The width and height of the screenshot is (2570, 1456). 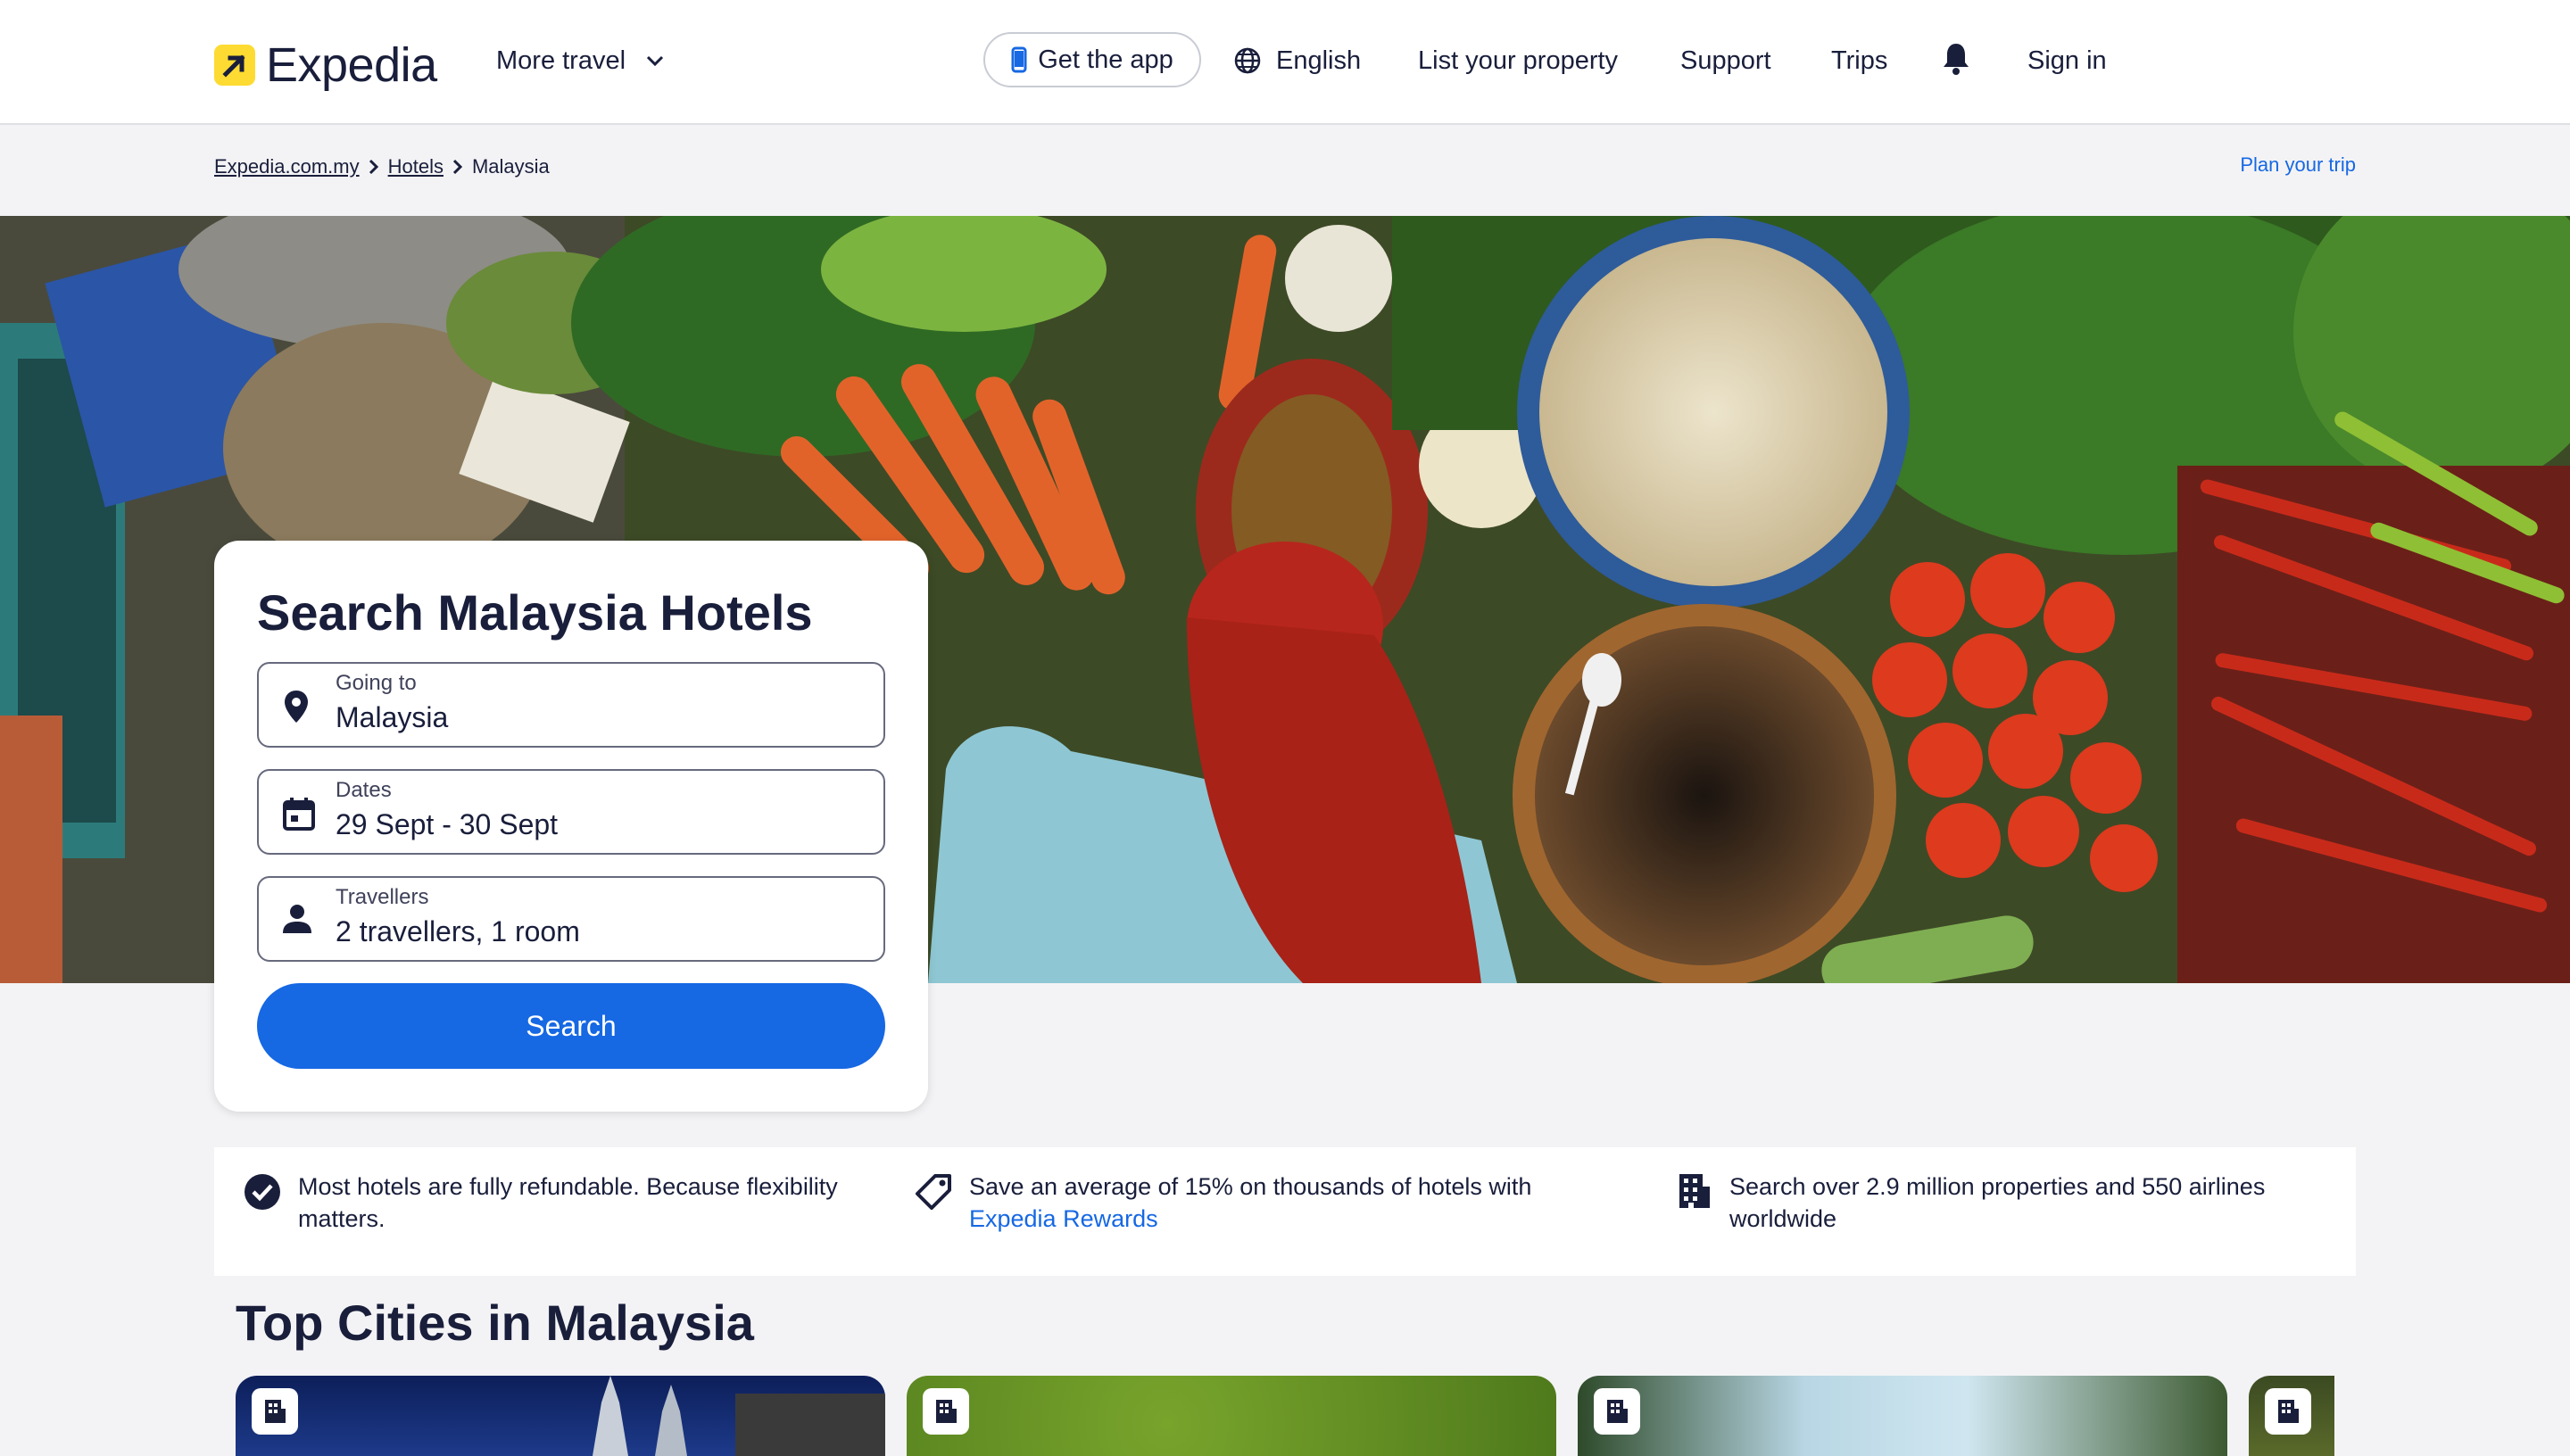 What do you see at coordinates (382, 167) in the screenshot?
I see `breadcrumb: Expedia.com.my Hotels Malaysia` at bounding box center [382, 167].